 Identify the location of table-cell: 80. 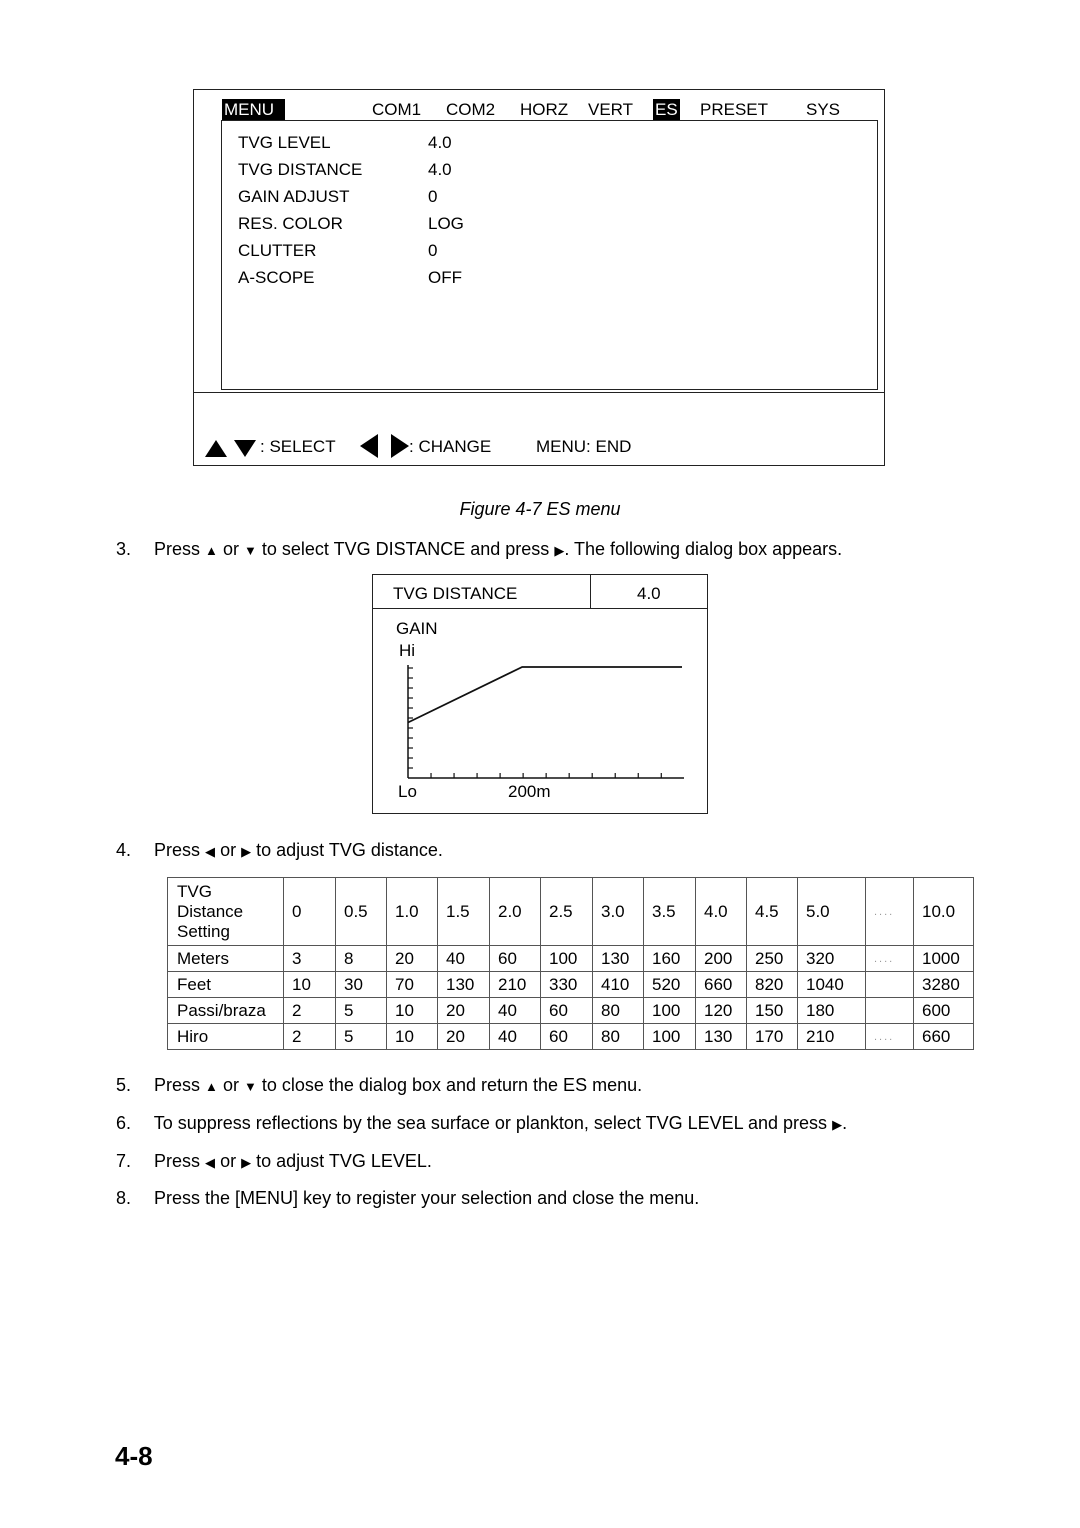
(618, 1010).